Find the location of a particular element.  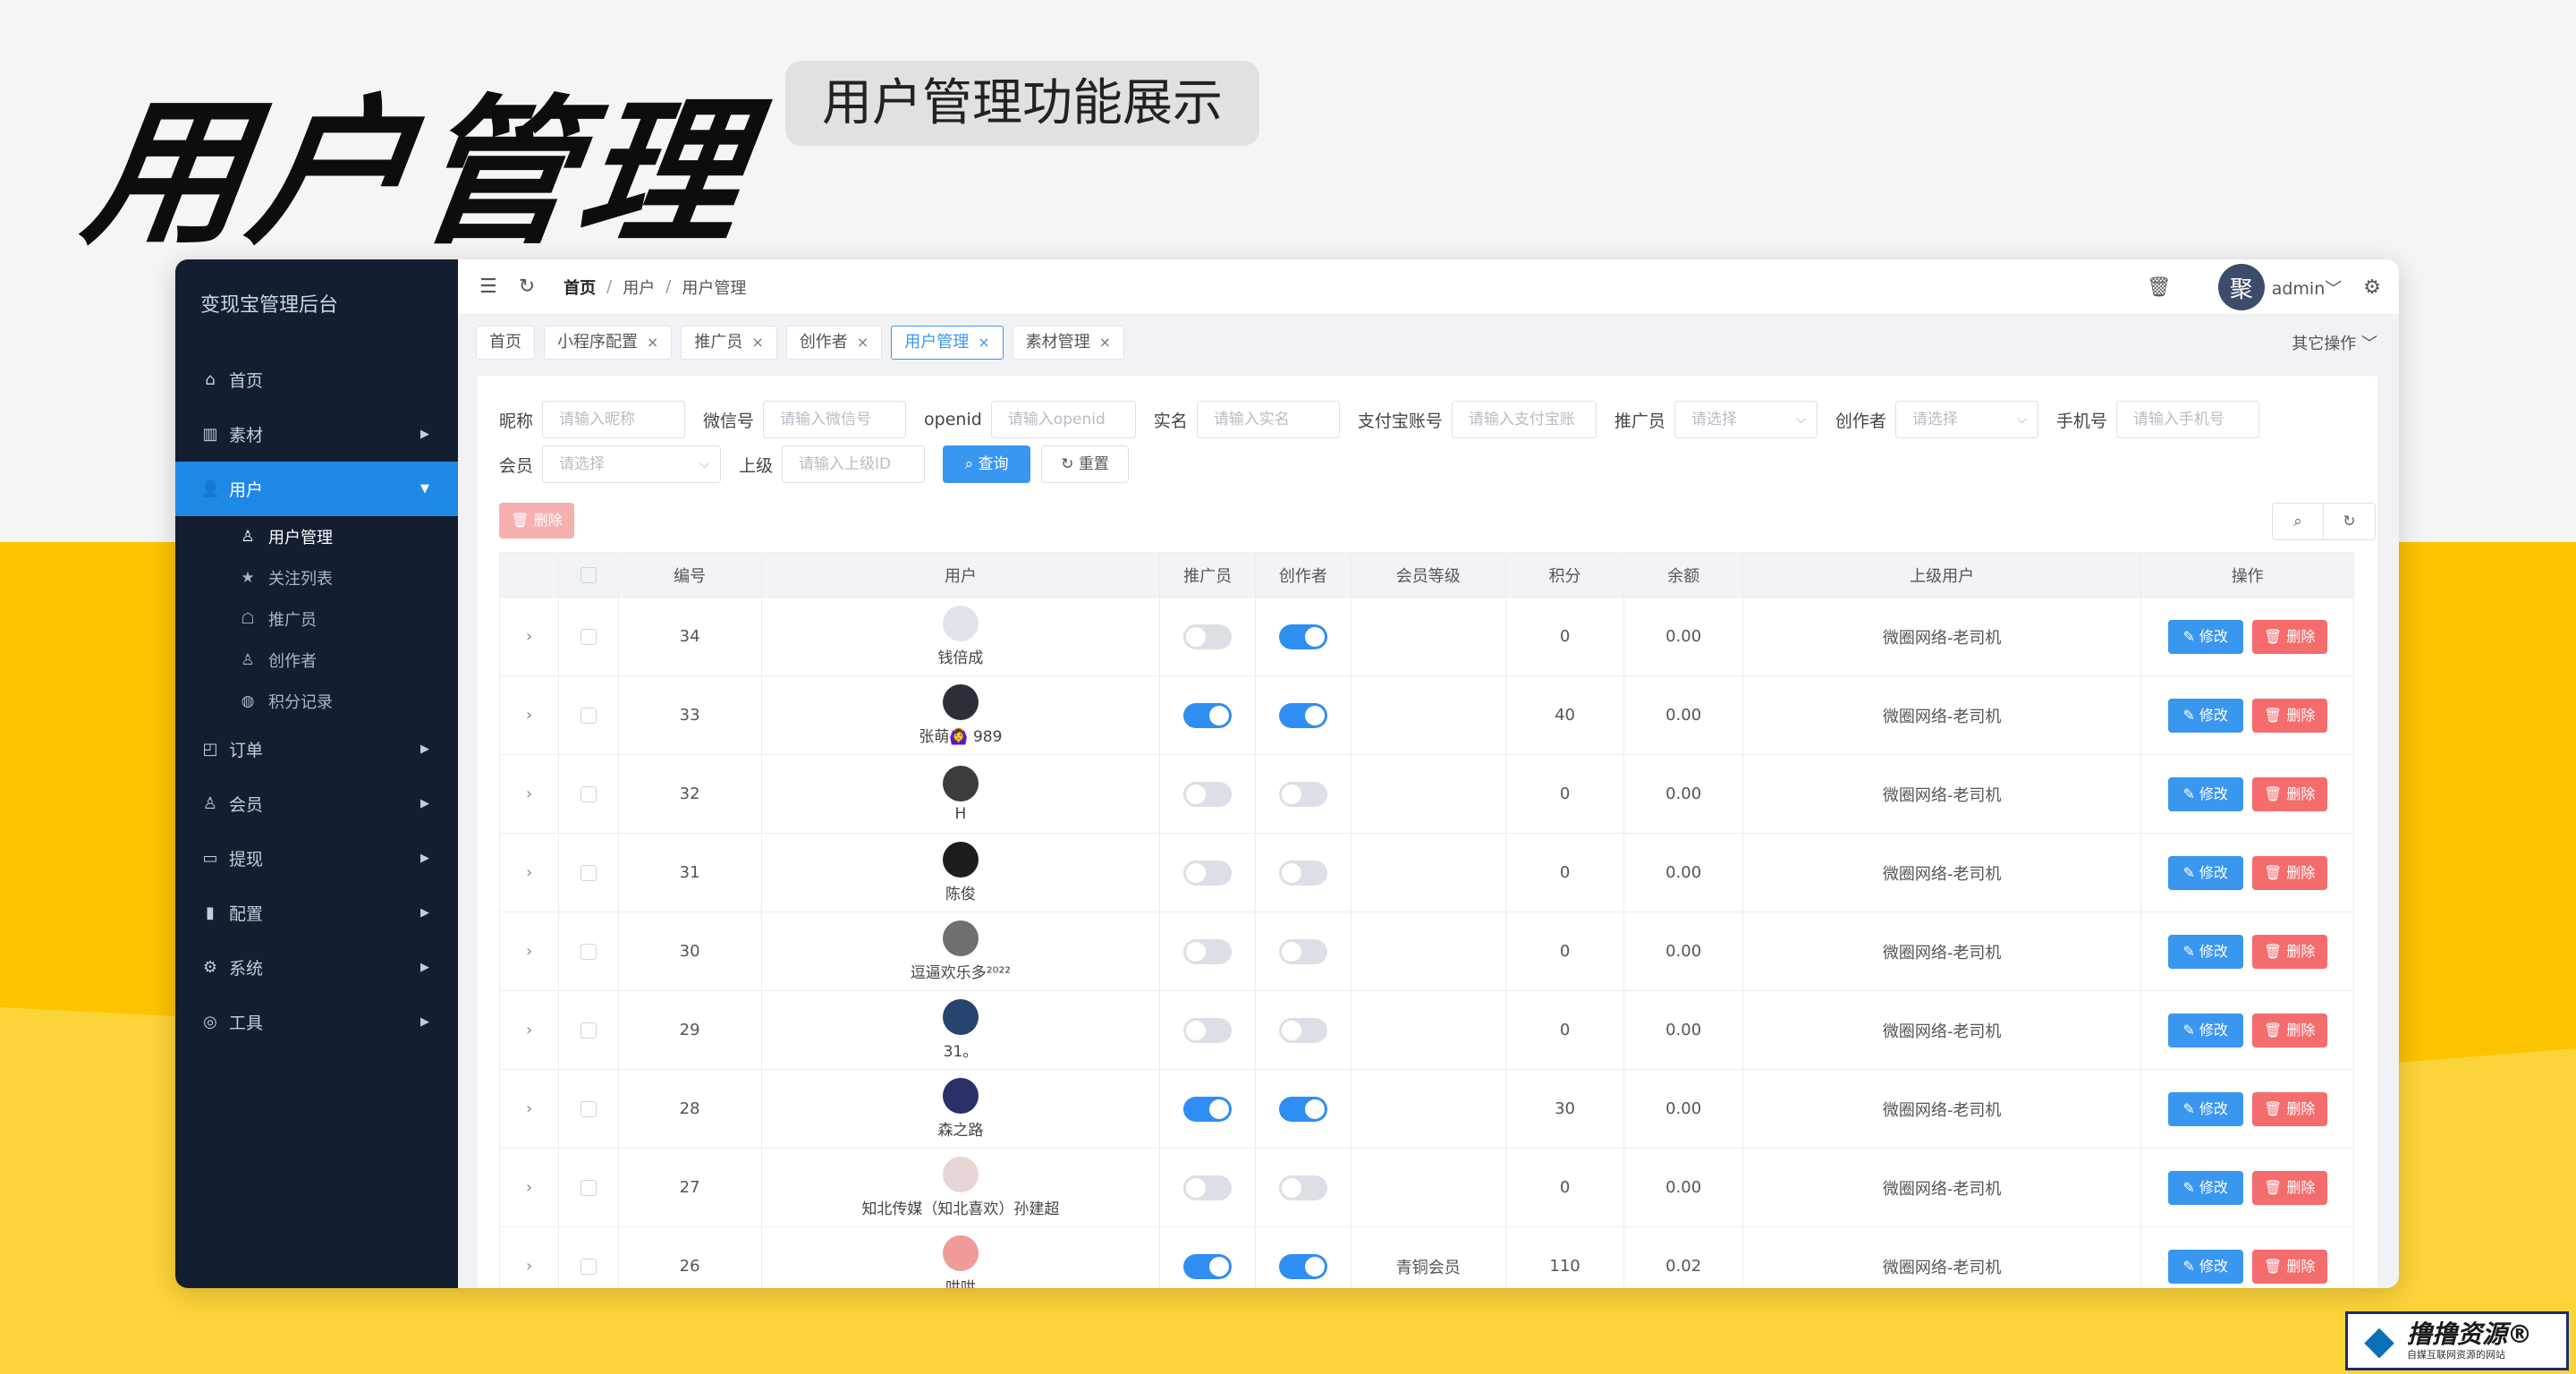

column-header is located at coordinates (588, 575).